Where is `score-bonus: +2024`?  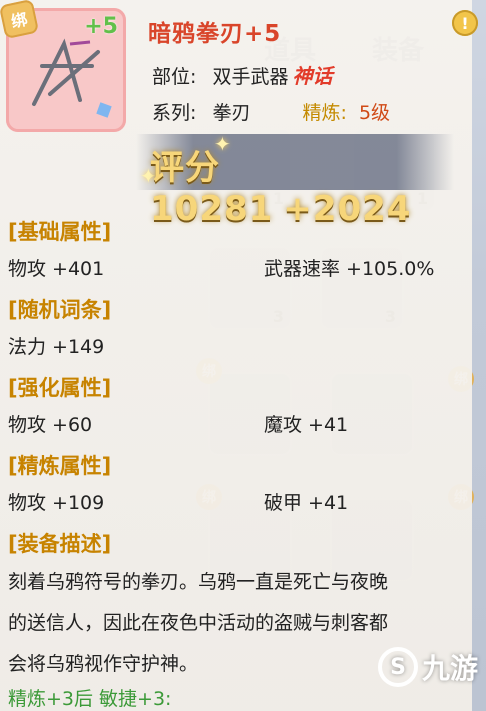 score-bonus: +2024 is located at coordinates (347, 209).